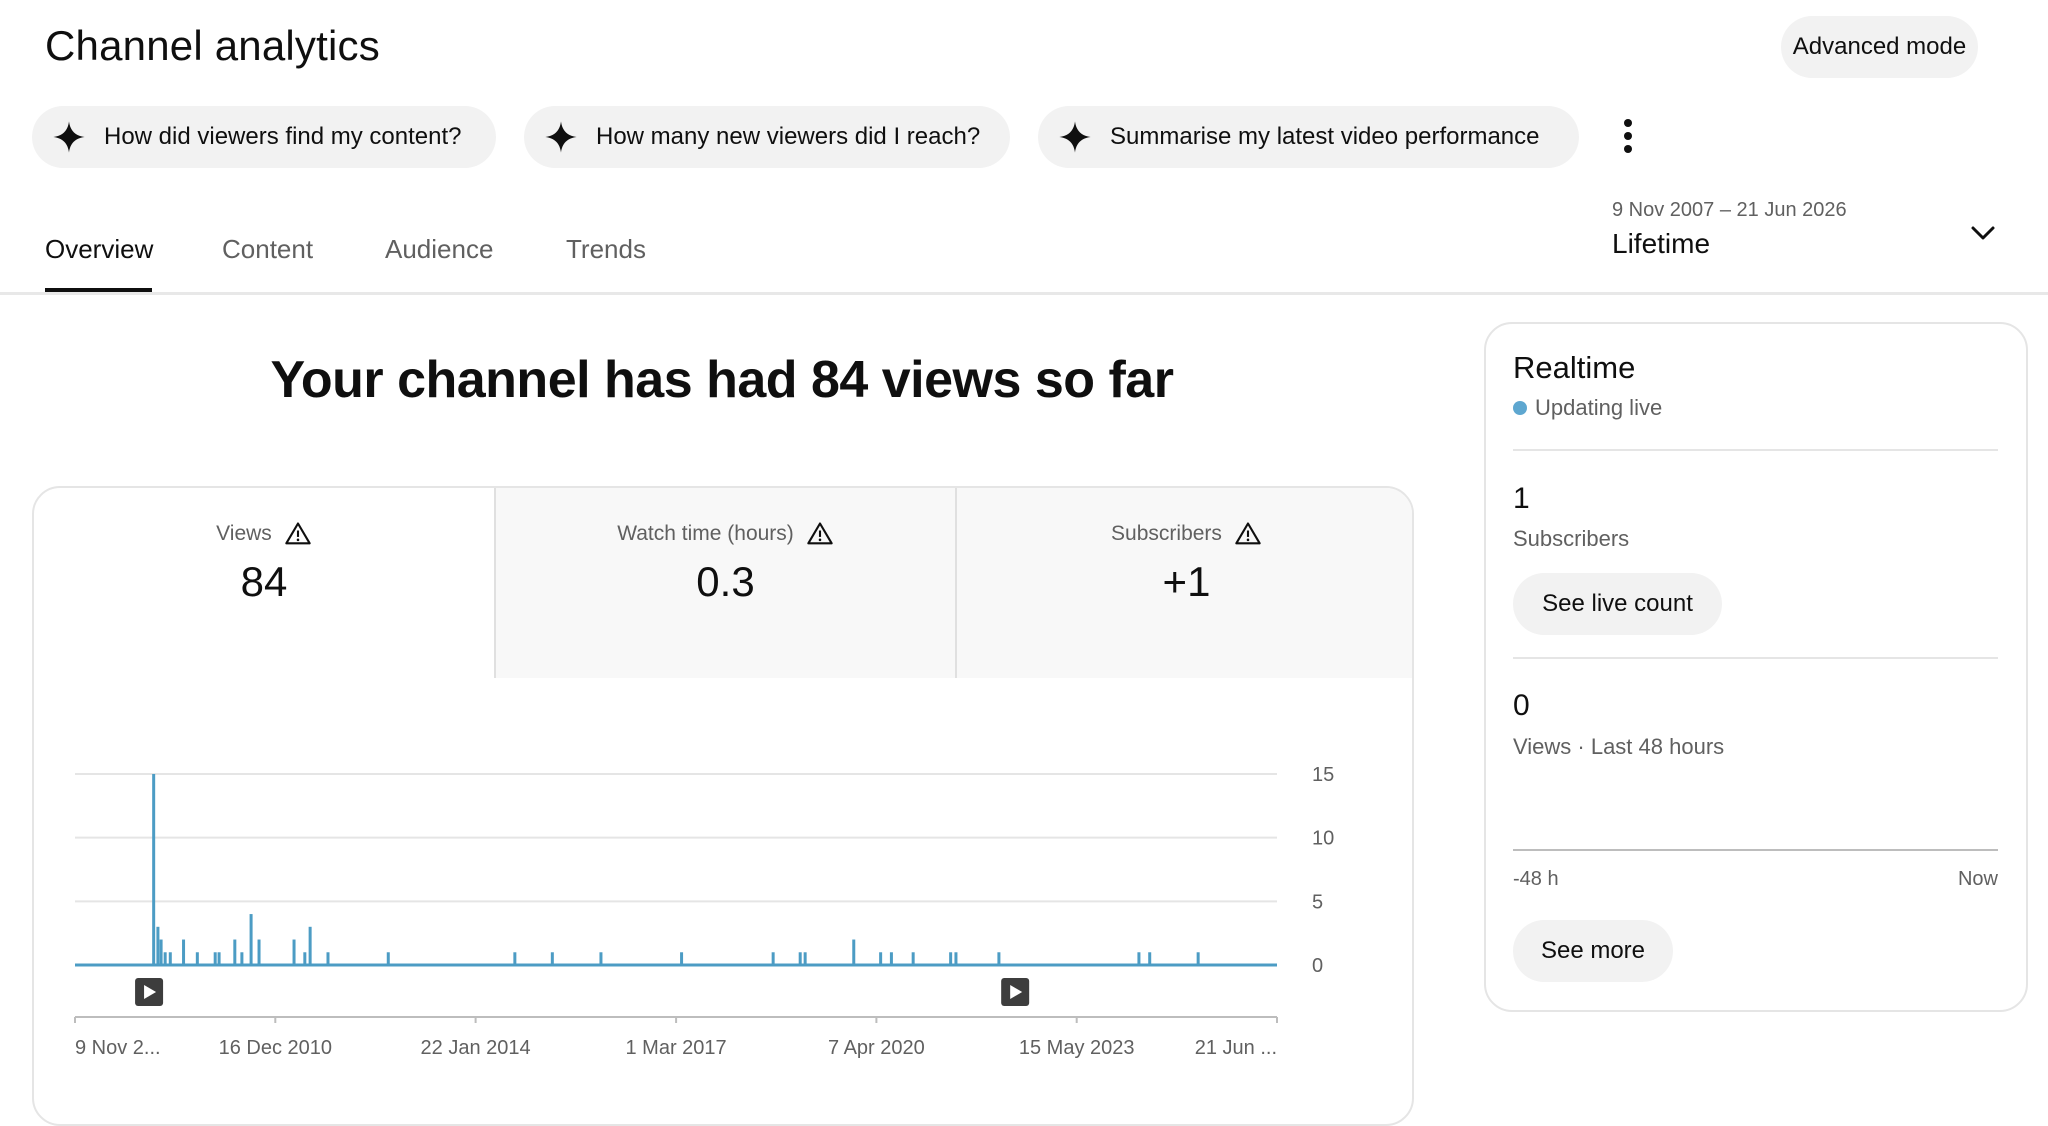 Image resolution: width=2048 pixels, height=1126 pixels. I want to click on x-tick-label: 22 Jan 2014, so click(476, 1048).